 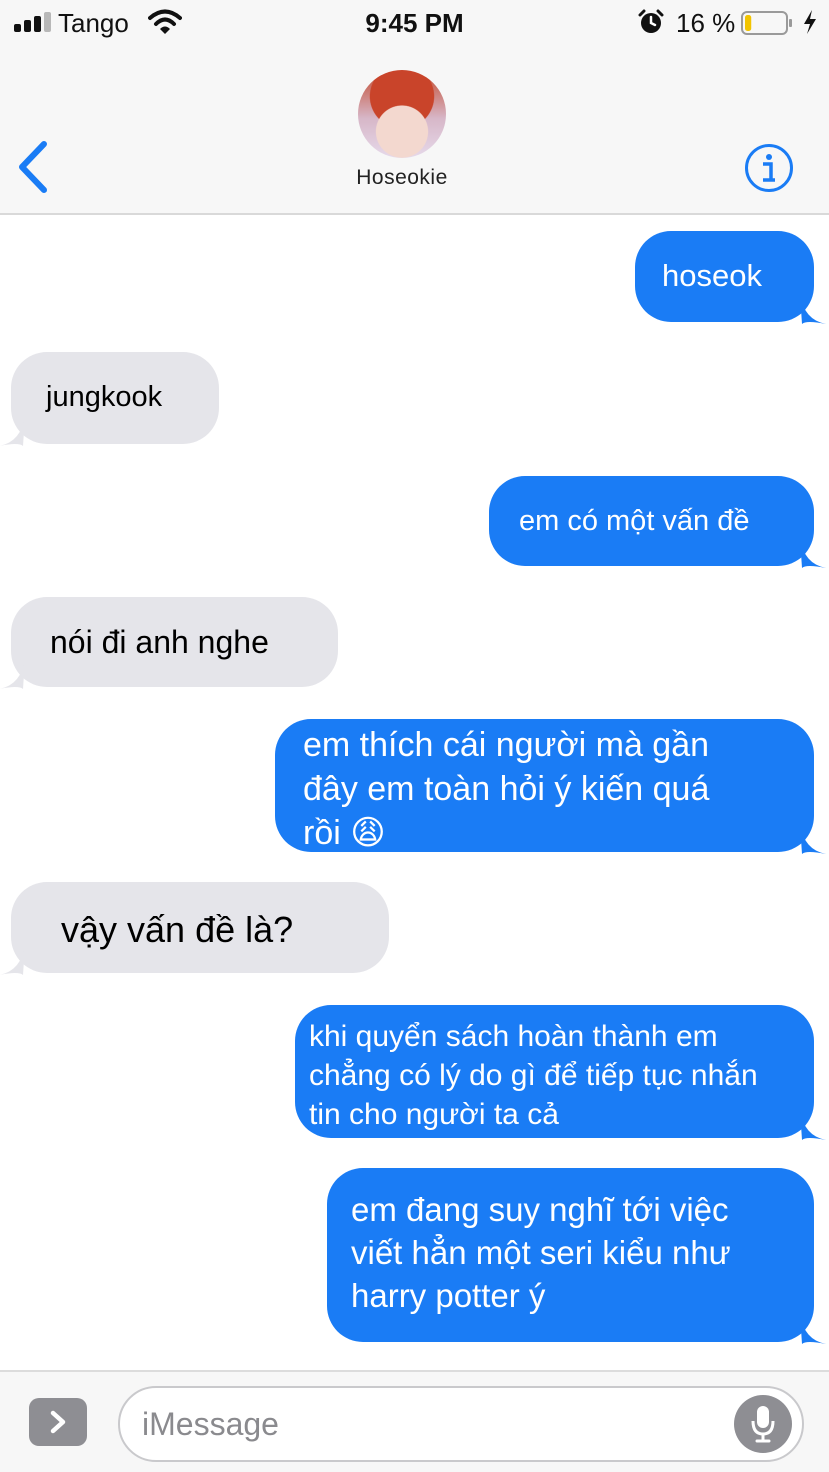 I want to click on message-text: nói đi anh nghe, so click(x=159, y=642).